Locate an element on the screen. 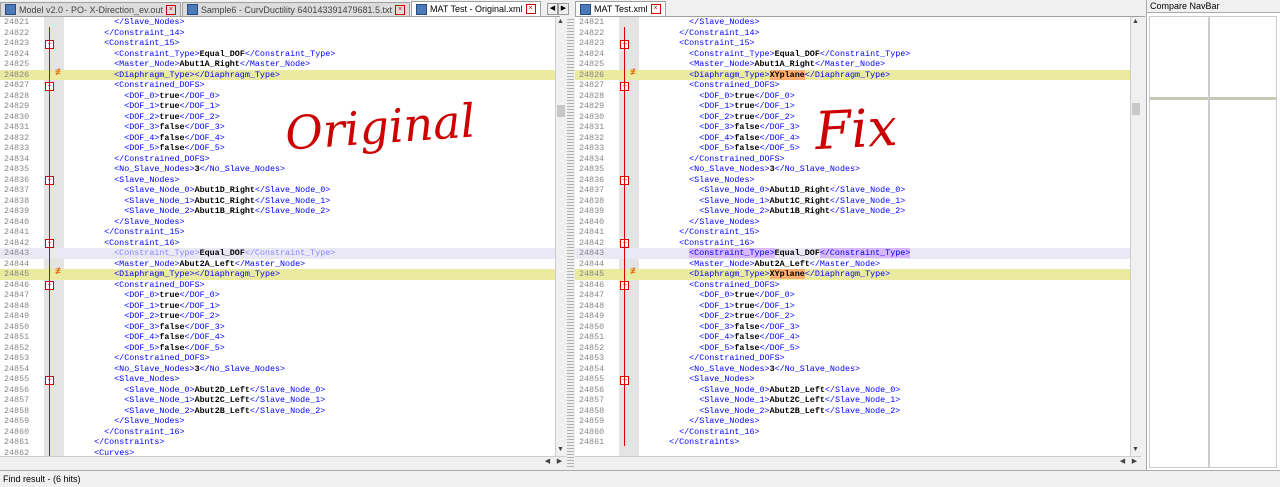 This screenshot has height=487, width=1280. find-result-label: Find result - (6 hits) is located at coordinates (42, 479).